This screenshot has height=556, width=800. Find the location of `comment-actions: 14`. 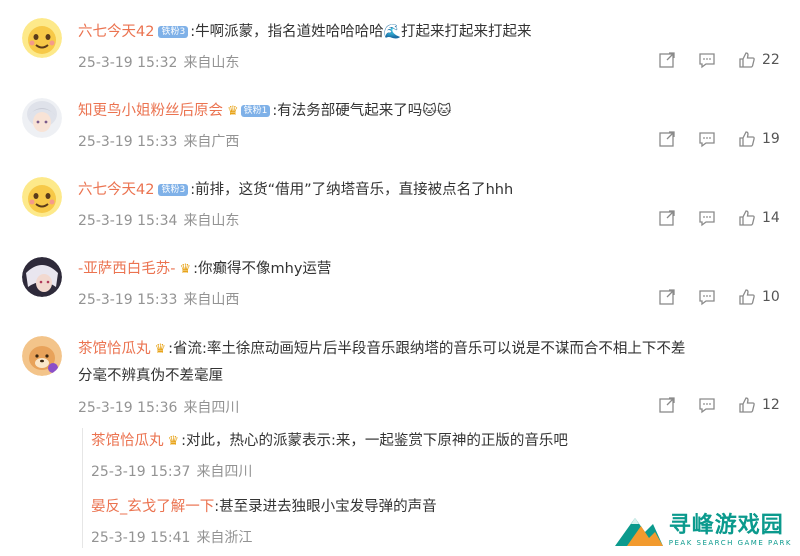

comment-actions: 14 is located at coordinates (708, 218).